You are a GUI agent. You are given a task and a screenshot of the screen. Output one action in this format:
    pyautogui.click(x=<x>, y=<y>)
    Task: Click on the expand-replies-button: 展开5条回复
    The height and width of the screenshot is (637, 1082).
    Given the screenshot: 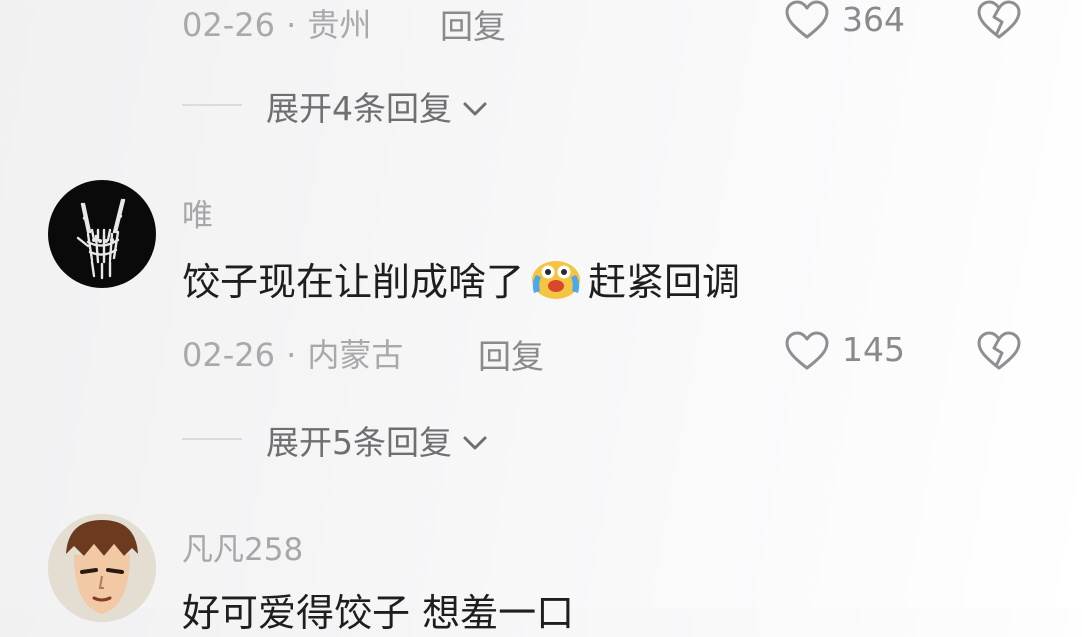 What is the action you would take?
    pyautogui.click(x=377, y=440)
    